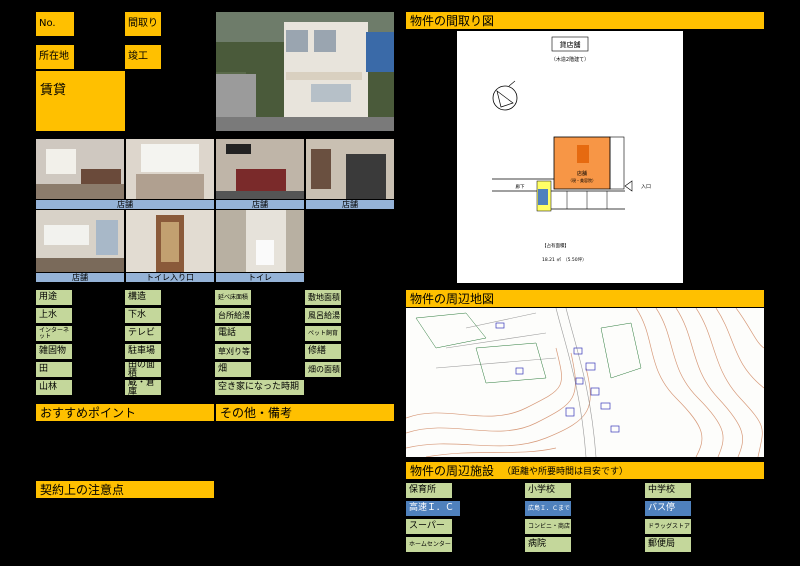 Image resolution: width=800 pixels, height=566 pixels. I want to click on facility-expressway-ic: 高速Ｉ．Ｃ, so click(433, 508).